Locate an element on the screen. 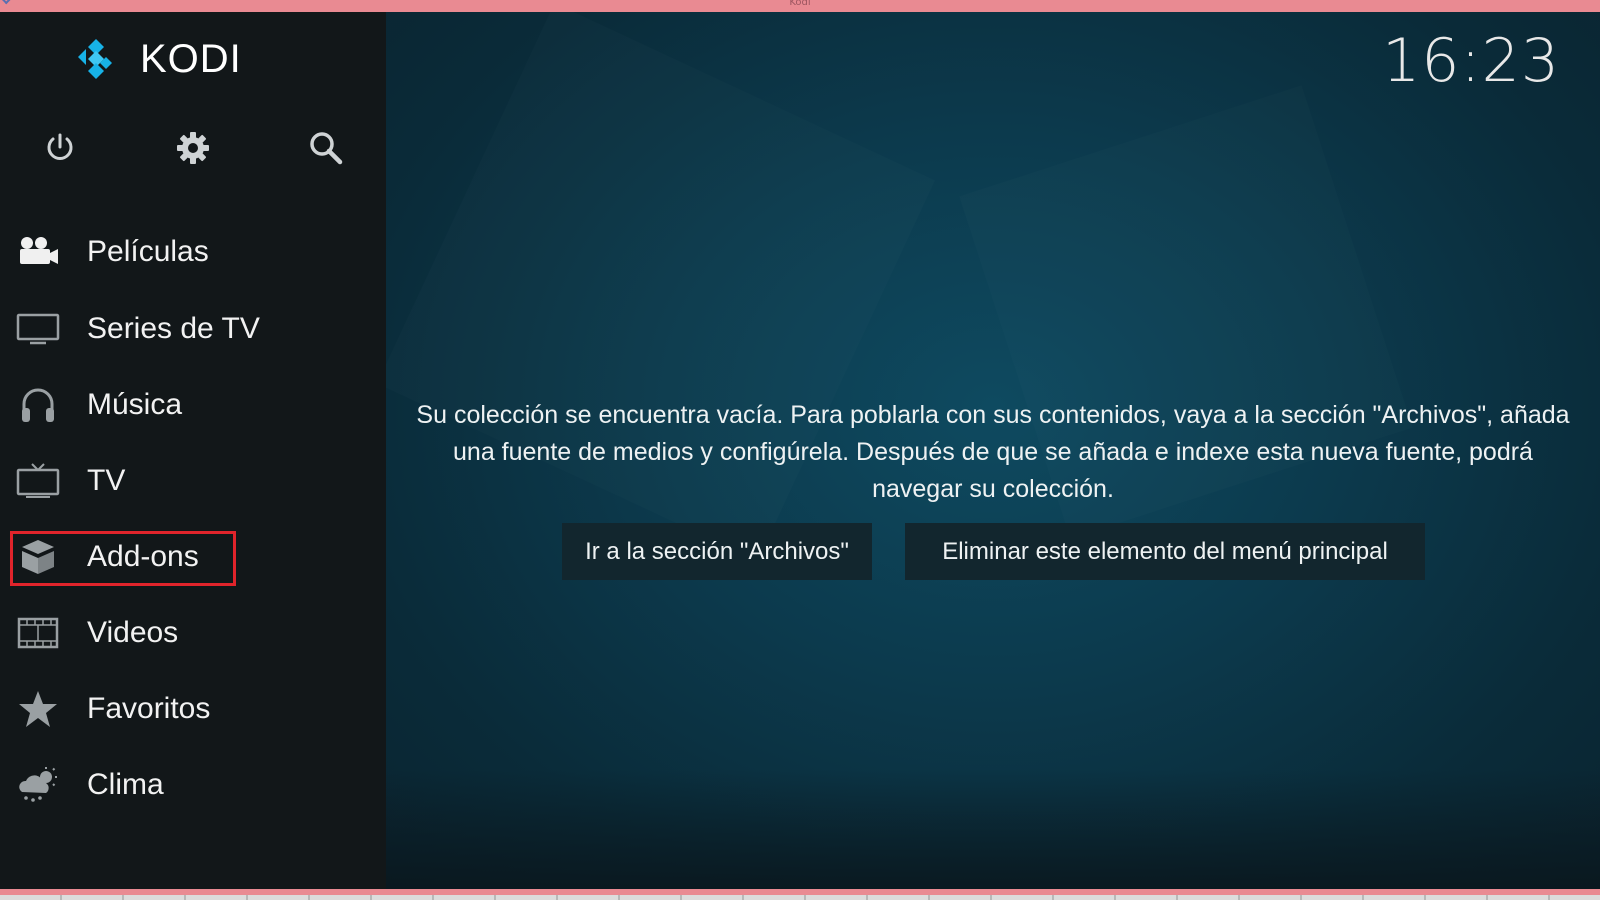 Image resolution: width=1600 pixels, height=900 pixels. menu-item-tv: TV is located at coordinates (193, 481).